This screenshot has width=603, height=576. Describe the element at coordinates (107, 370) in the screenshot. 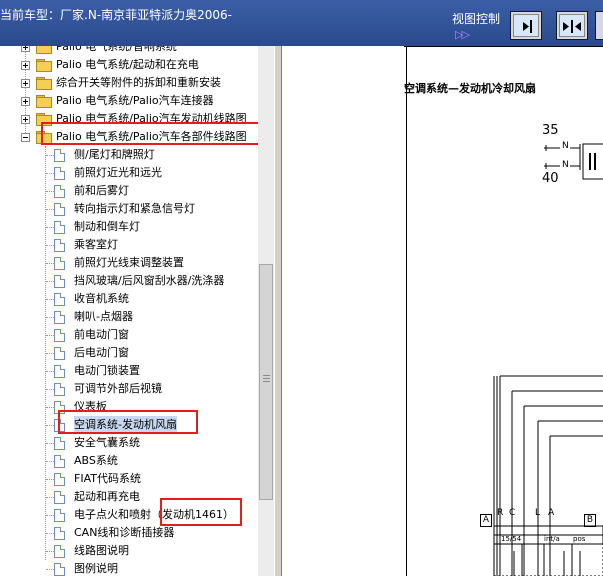

I see `tree-item-label: 电动门锁装置` at that location.